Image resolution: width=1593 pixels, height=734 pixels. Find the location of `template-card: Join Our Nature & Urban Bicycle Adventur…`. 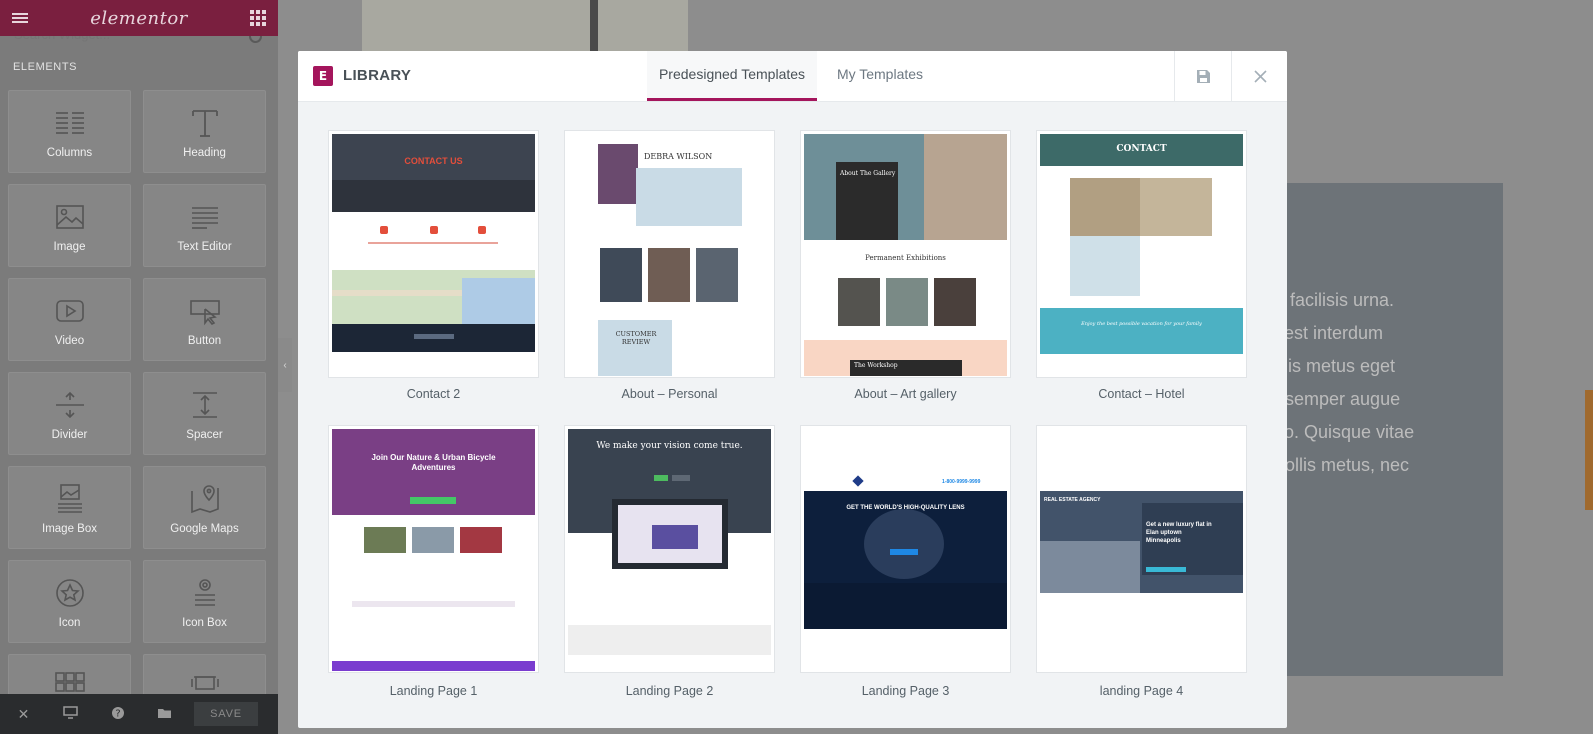

template-card: Join Our Nature & Urban Bicycle Adventur… is located at coordinates (433, 549).